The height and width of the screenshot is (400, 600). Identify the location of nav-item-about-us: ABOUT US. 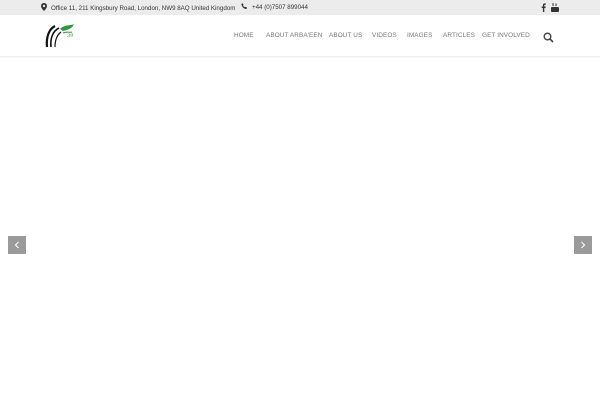
(345, 35).